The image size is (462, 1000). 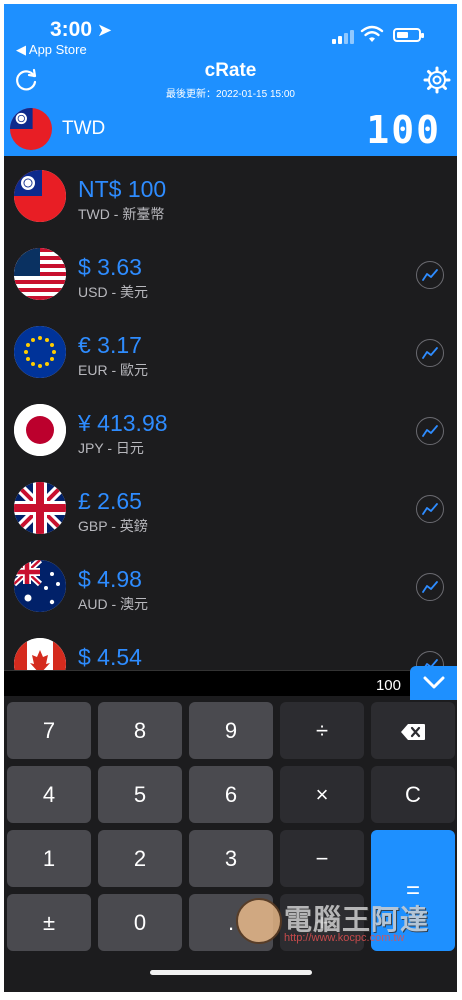 What do you see at coordinates (338, 924) in the screenshot?
I see `site-watermark: 電腦王阿達 http://www.kocpc.com.tw` at bounding box center [338, 924].